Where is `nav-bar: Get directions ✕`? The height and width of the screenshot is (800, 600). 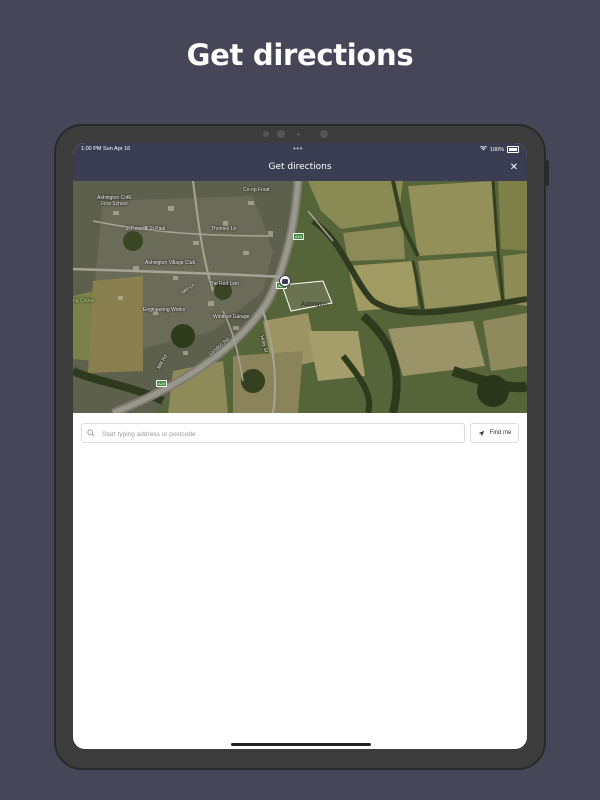
nav-bar: Get directions ✕ is located at coordinates (300, 169).